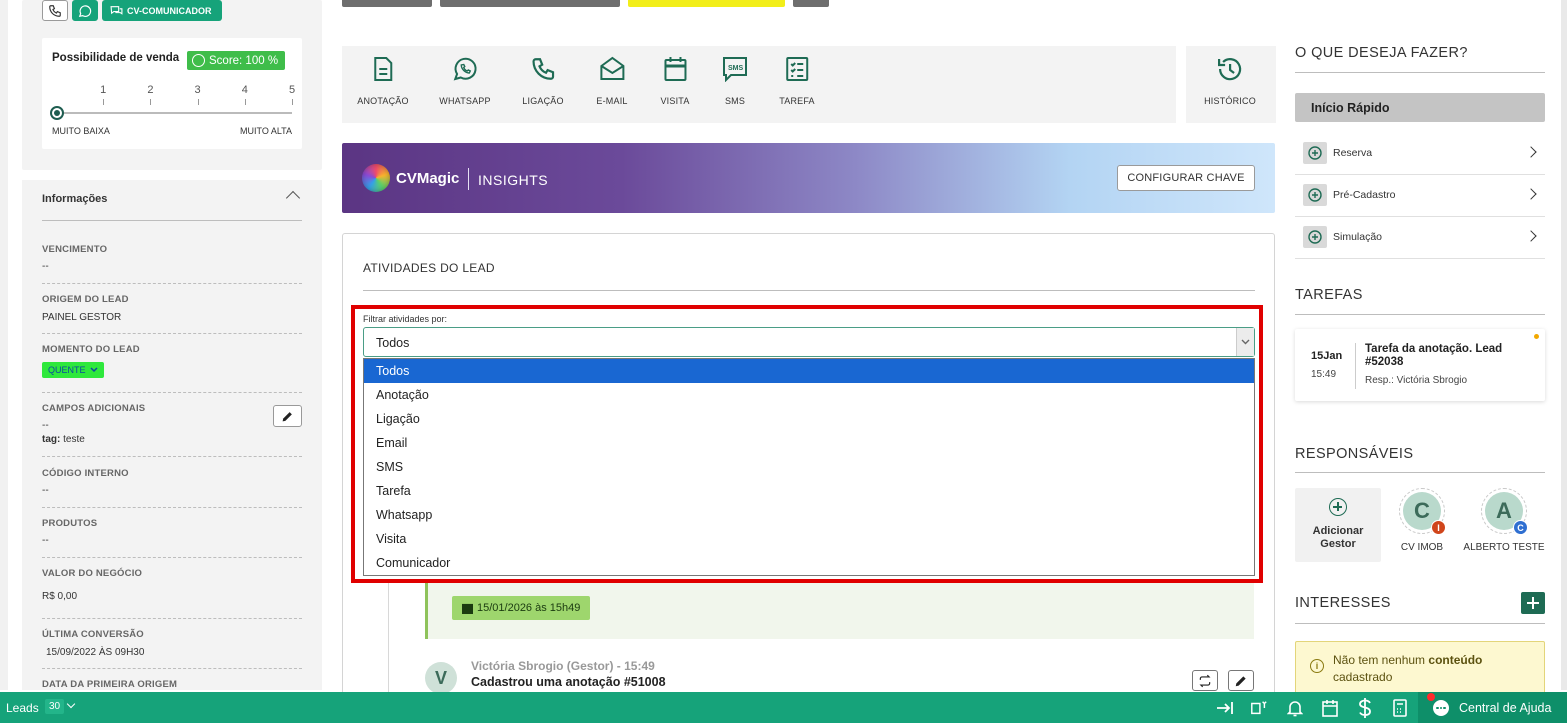  What do you see at coordinates (1259, 708) in the screenshot?
I see `megaphone-icon` at bounding box center [1259, 708].